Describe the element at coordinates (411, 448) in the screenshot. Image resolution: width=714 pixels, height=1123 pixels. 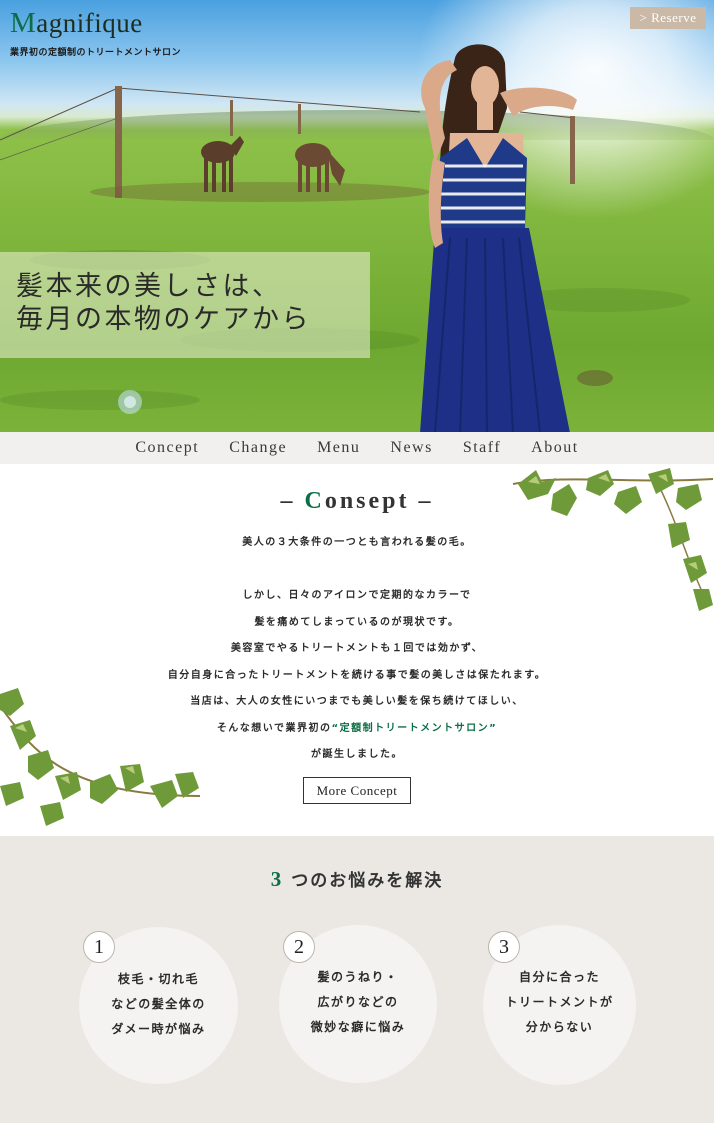
I see `nav-item-news: News` at that location.